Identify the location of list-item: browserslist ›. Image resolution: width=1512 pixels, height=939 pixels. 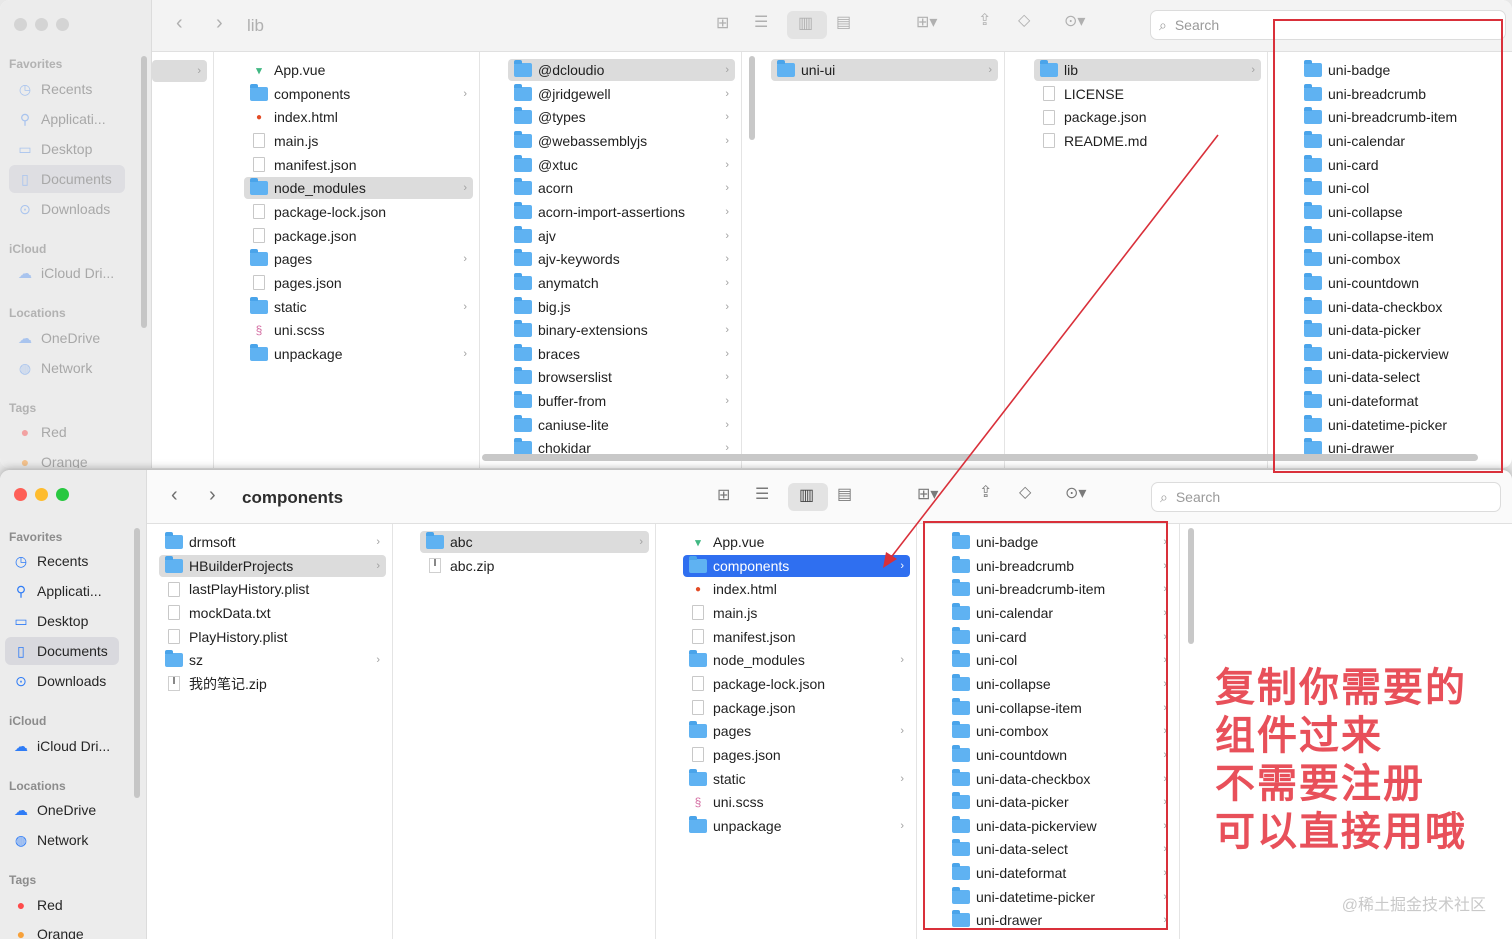
(621, 377).